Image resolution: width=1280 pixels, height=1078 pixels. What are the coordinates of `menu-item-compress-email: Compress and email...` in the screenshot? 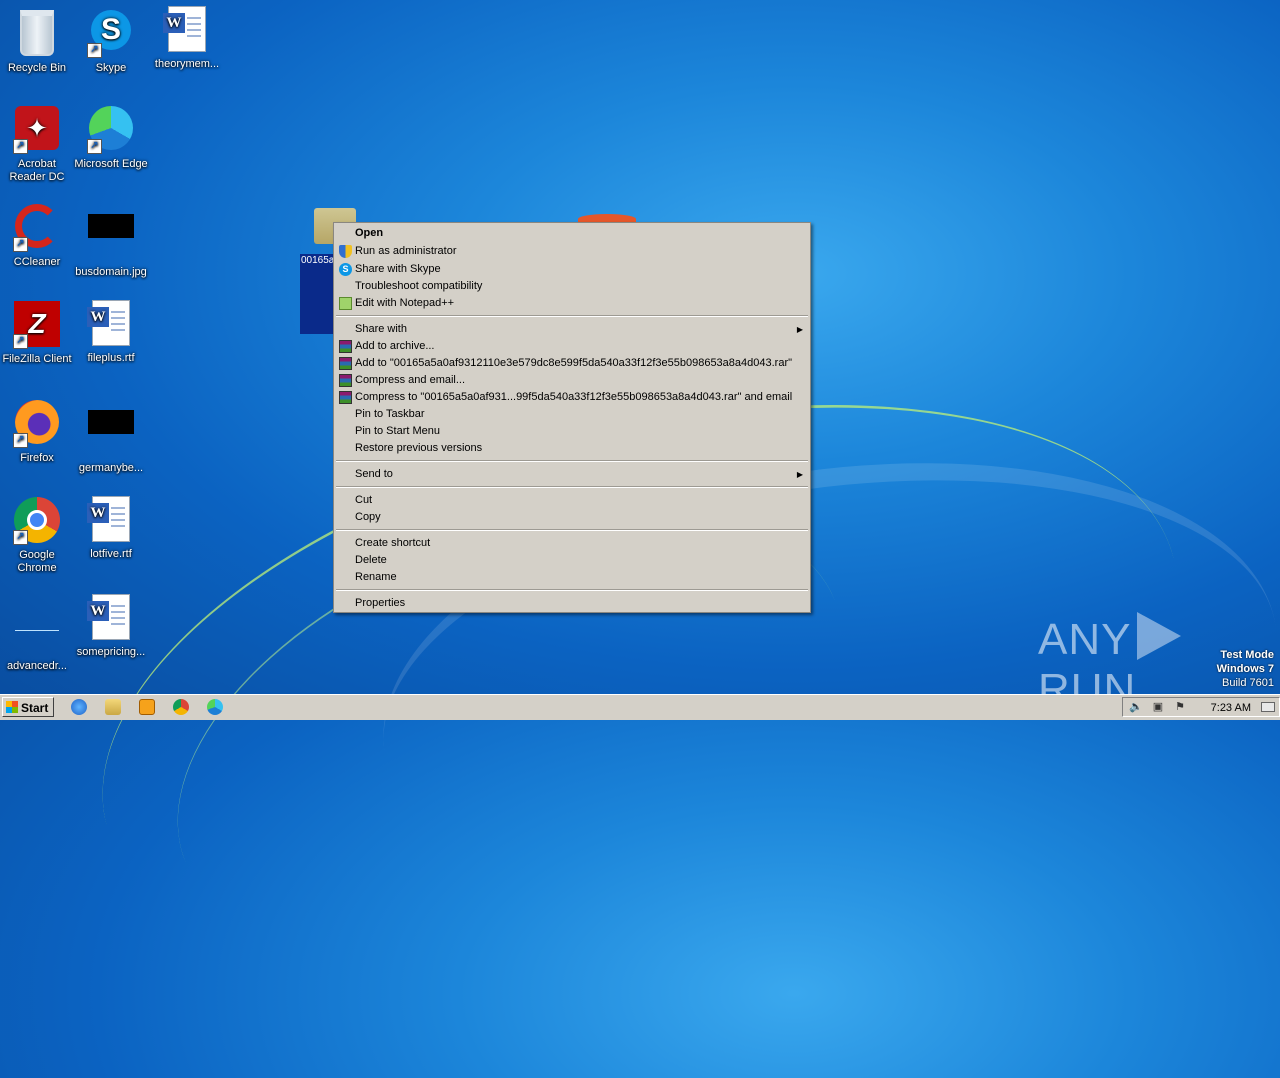 It's located at (572, 380).